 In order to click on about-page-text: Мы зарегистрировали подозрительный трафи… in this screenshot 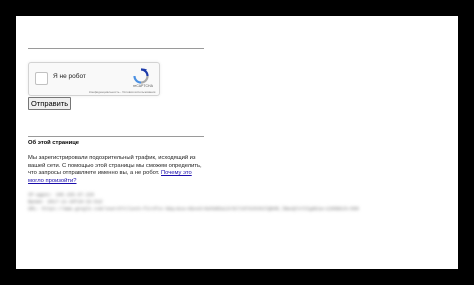, I will do `click(116, 170)`.